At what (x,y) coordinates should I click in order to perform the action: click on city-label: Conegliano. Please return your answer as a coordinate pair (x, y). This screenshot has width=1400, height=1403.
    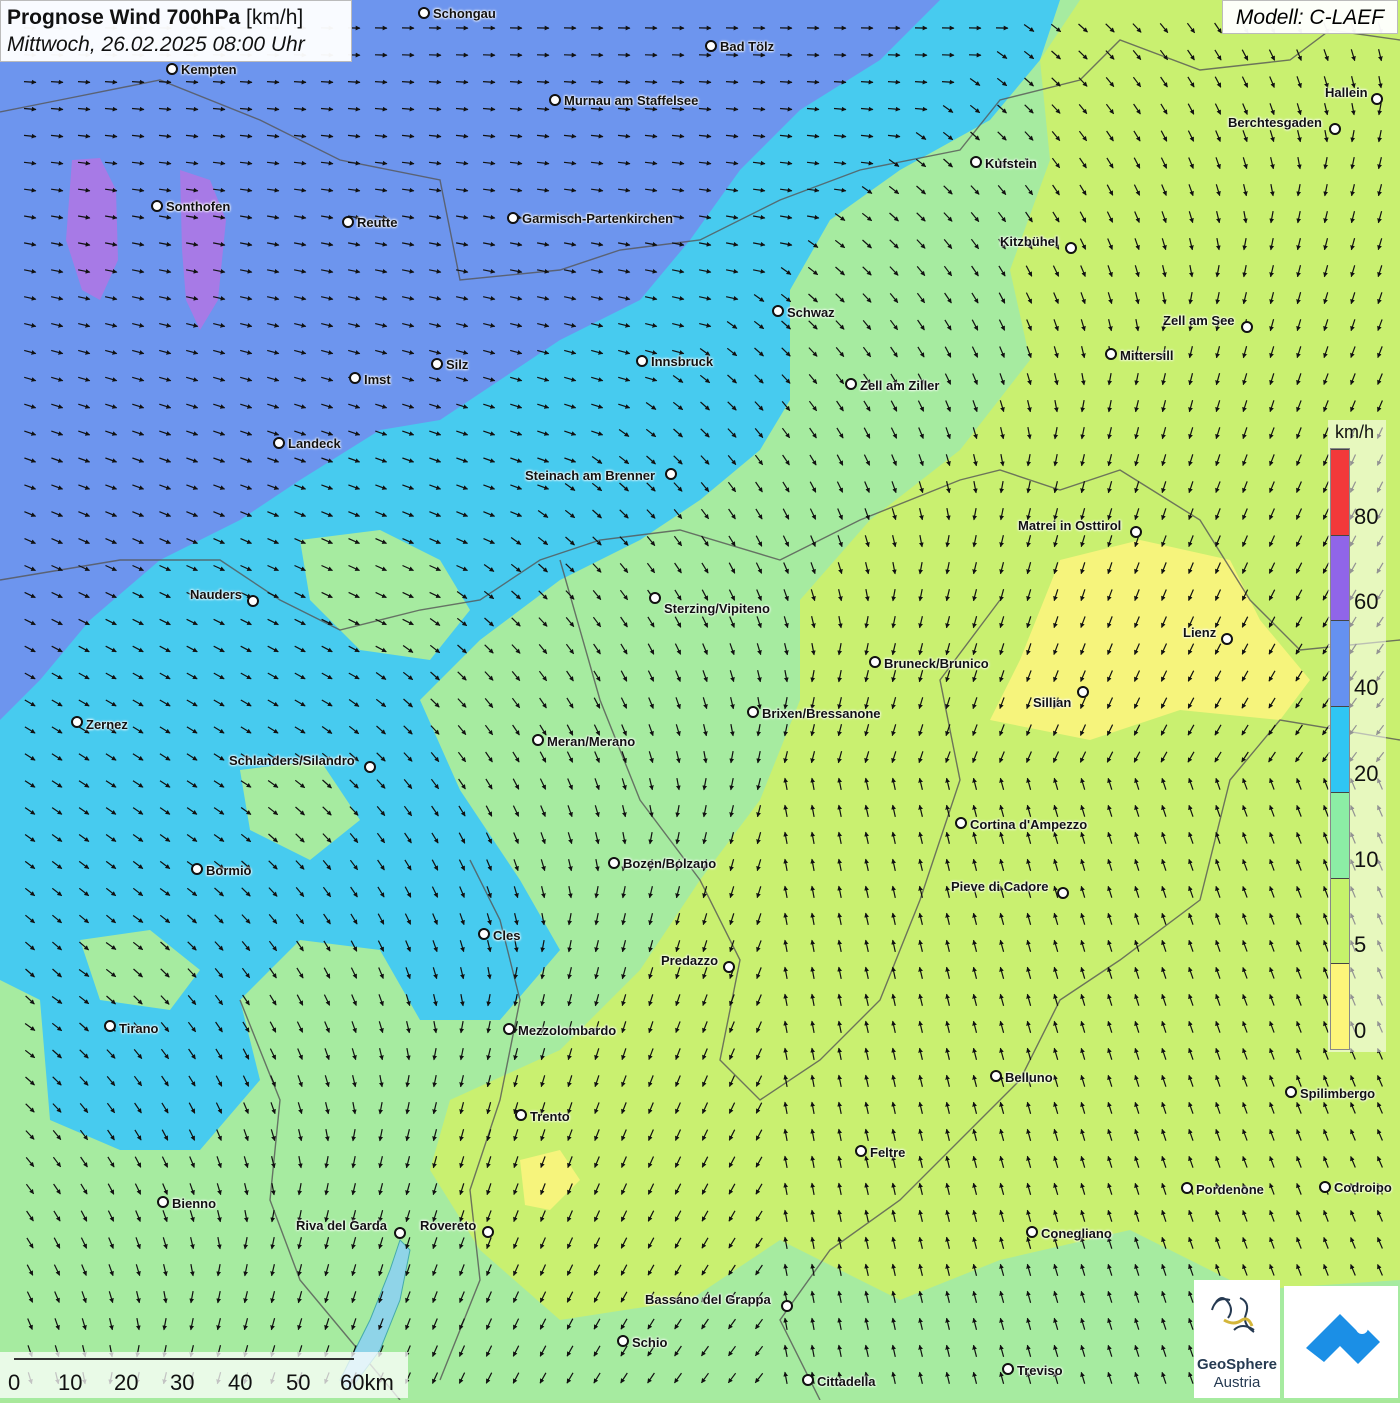
    Looking at the image, I should click on (1076, 1233).